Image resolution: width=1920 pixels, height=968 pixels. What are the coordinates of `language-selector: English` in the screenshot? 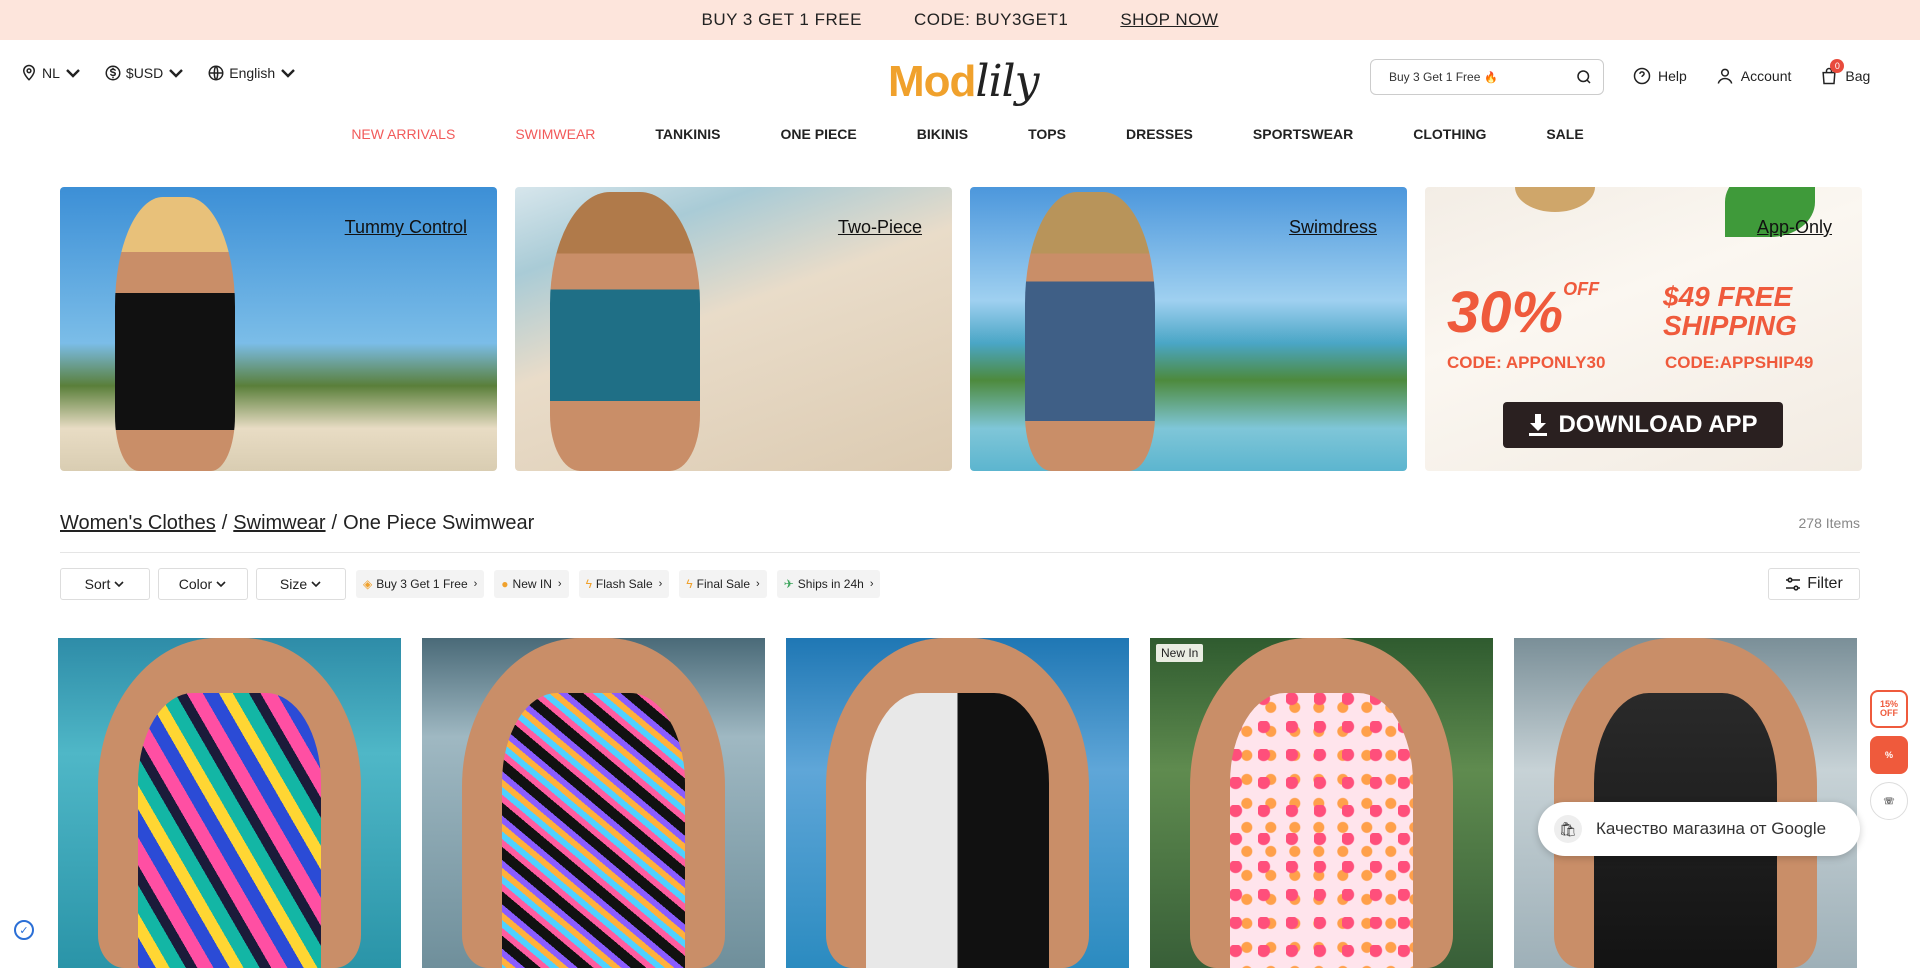 It's located at (252, 73).